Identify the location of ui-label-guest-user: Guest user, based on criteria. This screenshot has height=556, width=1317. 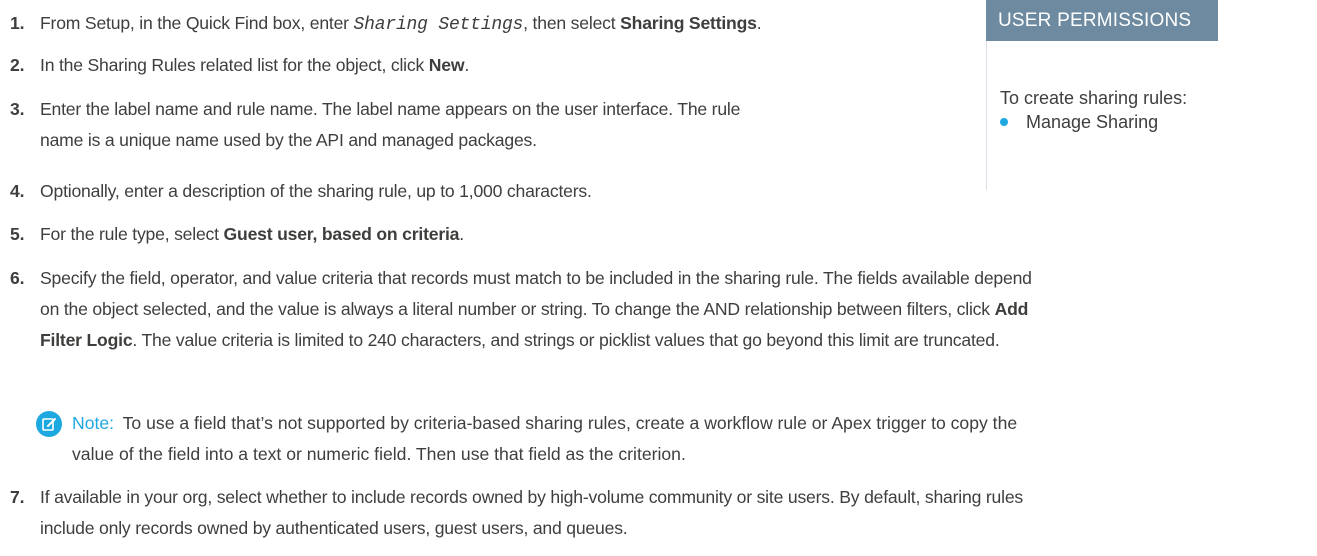
(341, 234).